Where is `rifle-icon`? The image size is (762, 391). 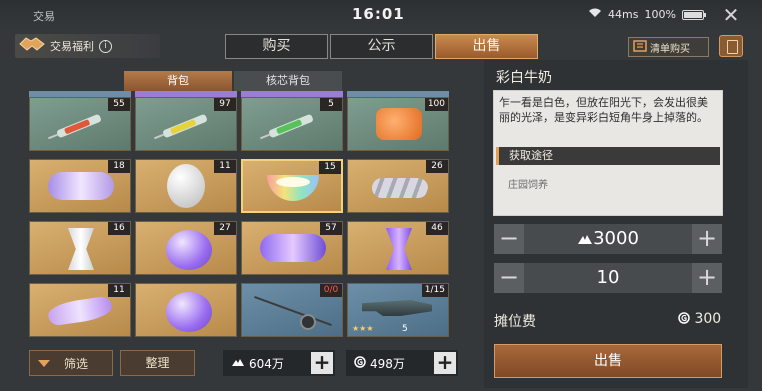 rifle-icon is located at coordinates (397, 308).